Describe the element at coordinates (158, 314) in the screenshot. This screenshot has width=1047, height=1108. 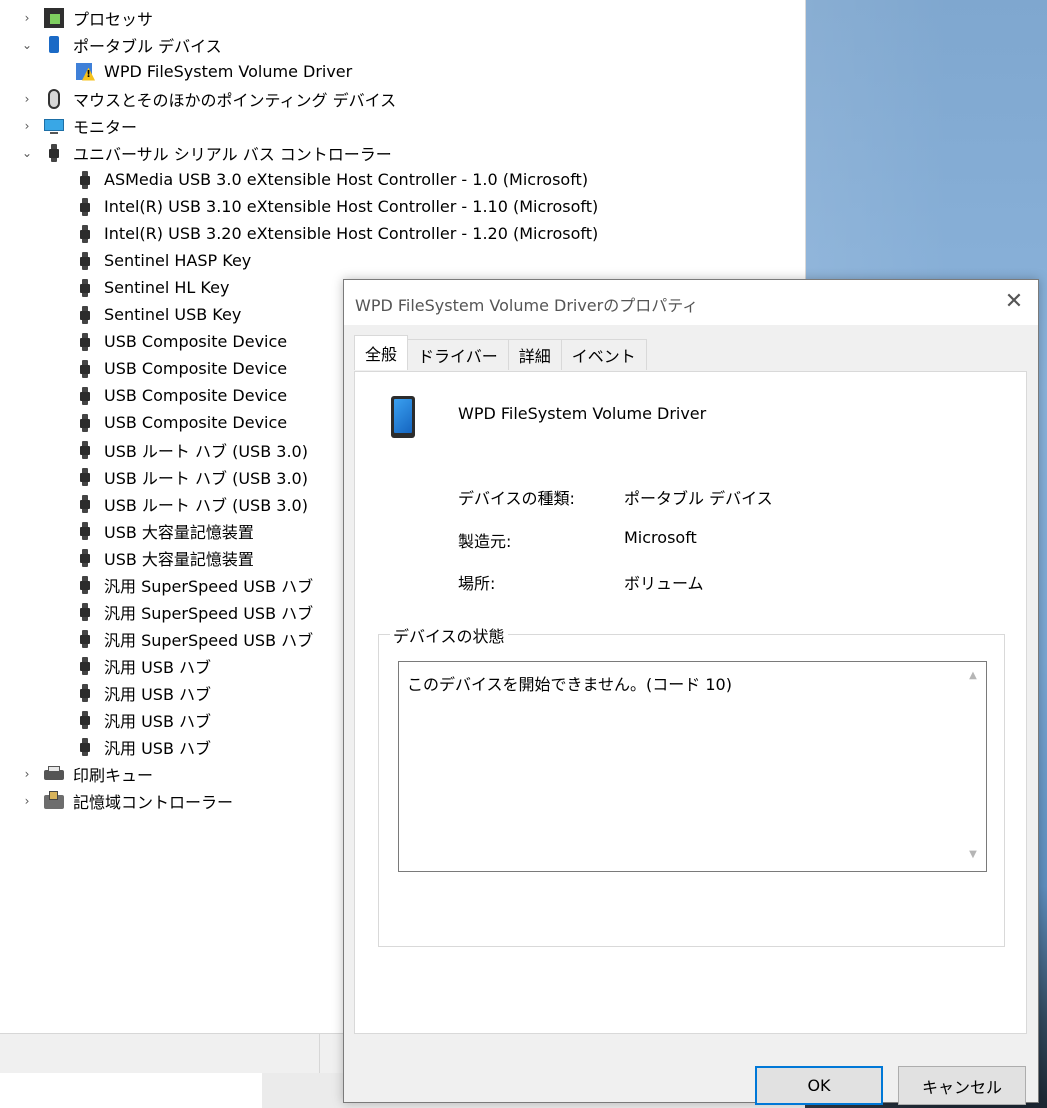
I see `tree-device-item: Sentinel USB Key` at that location.